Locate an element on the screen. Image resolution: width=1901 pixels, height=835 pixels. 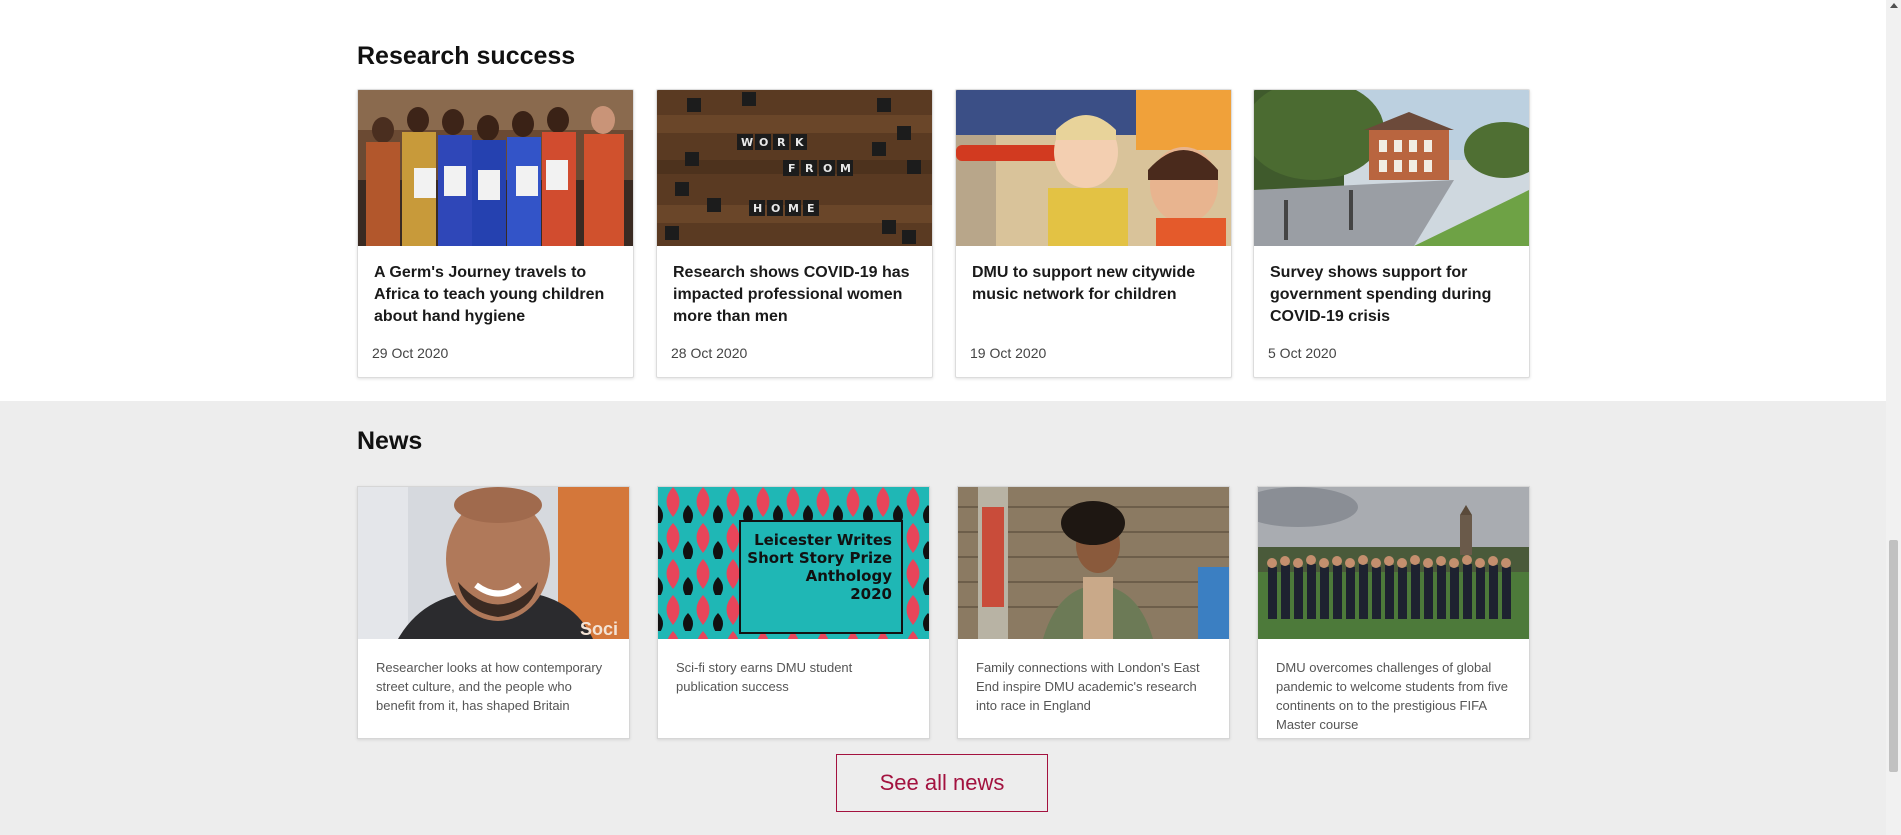
svg-text: F is located at coordinates (792, 168).